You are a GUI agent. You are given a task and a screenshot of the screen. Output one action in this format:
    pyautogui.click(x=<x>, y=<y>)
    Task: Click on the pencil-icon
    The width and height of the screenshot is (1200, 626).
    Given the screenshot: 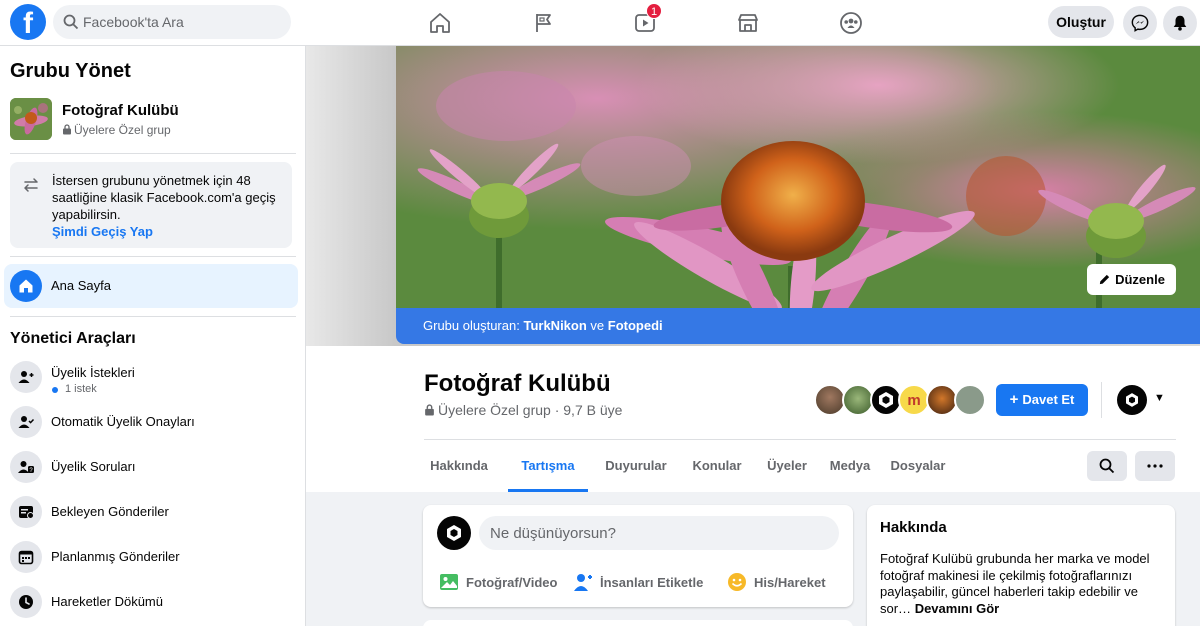 What is the action you would take?
    pyautogui.click(x=1104, y=279)
    